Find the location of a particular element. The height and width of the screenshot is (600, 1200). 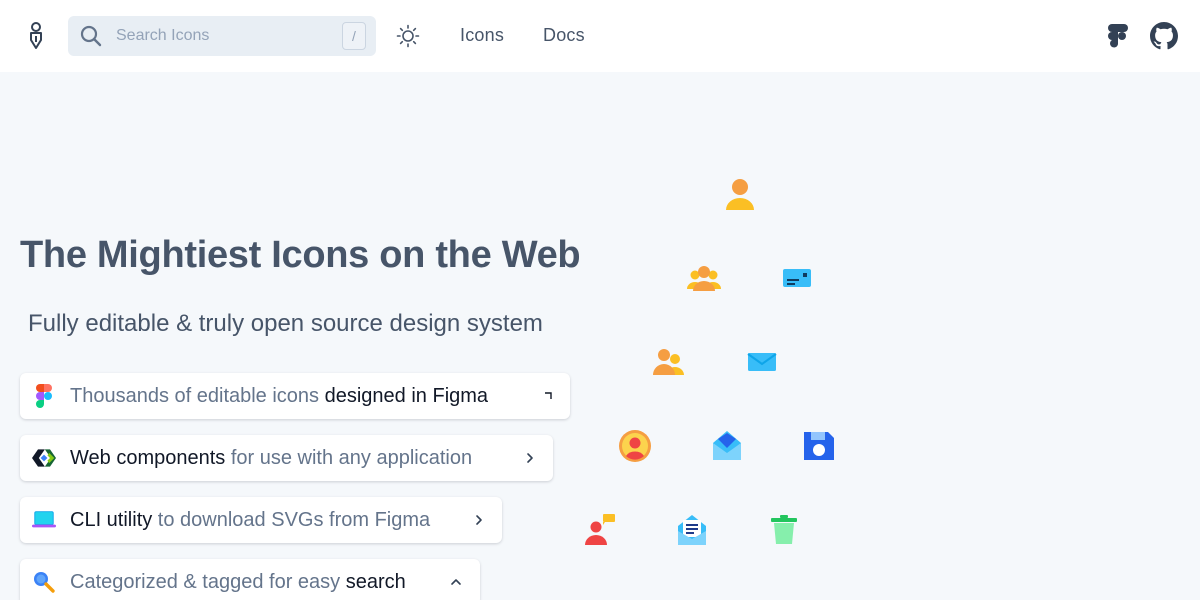

mail-document-icon is located at coordinates (692, 530).